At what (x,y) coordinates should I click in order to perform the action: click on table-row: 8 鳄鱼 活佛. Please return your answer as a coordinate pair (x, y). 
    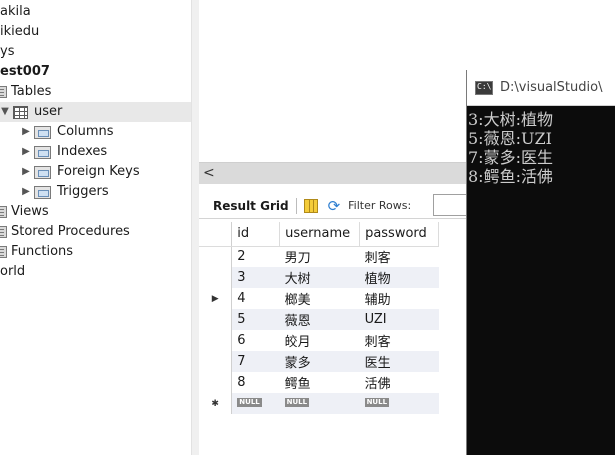
    Looking at the image, I should click on (319, 382).